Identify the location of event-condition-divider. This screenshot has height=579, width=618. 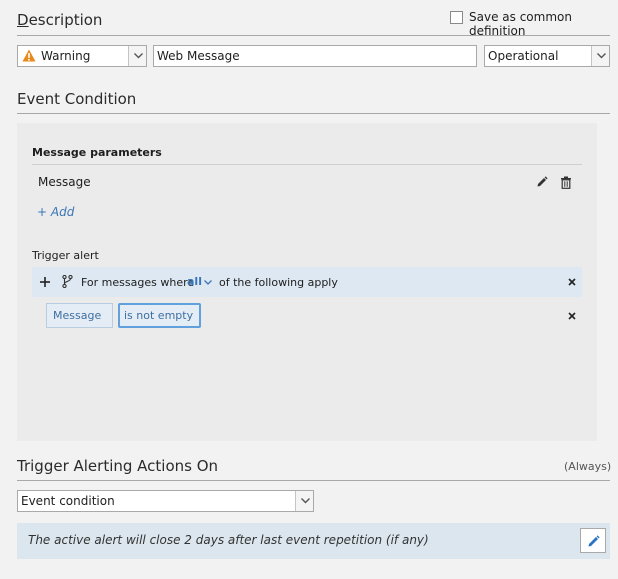
(313, 113).